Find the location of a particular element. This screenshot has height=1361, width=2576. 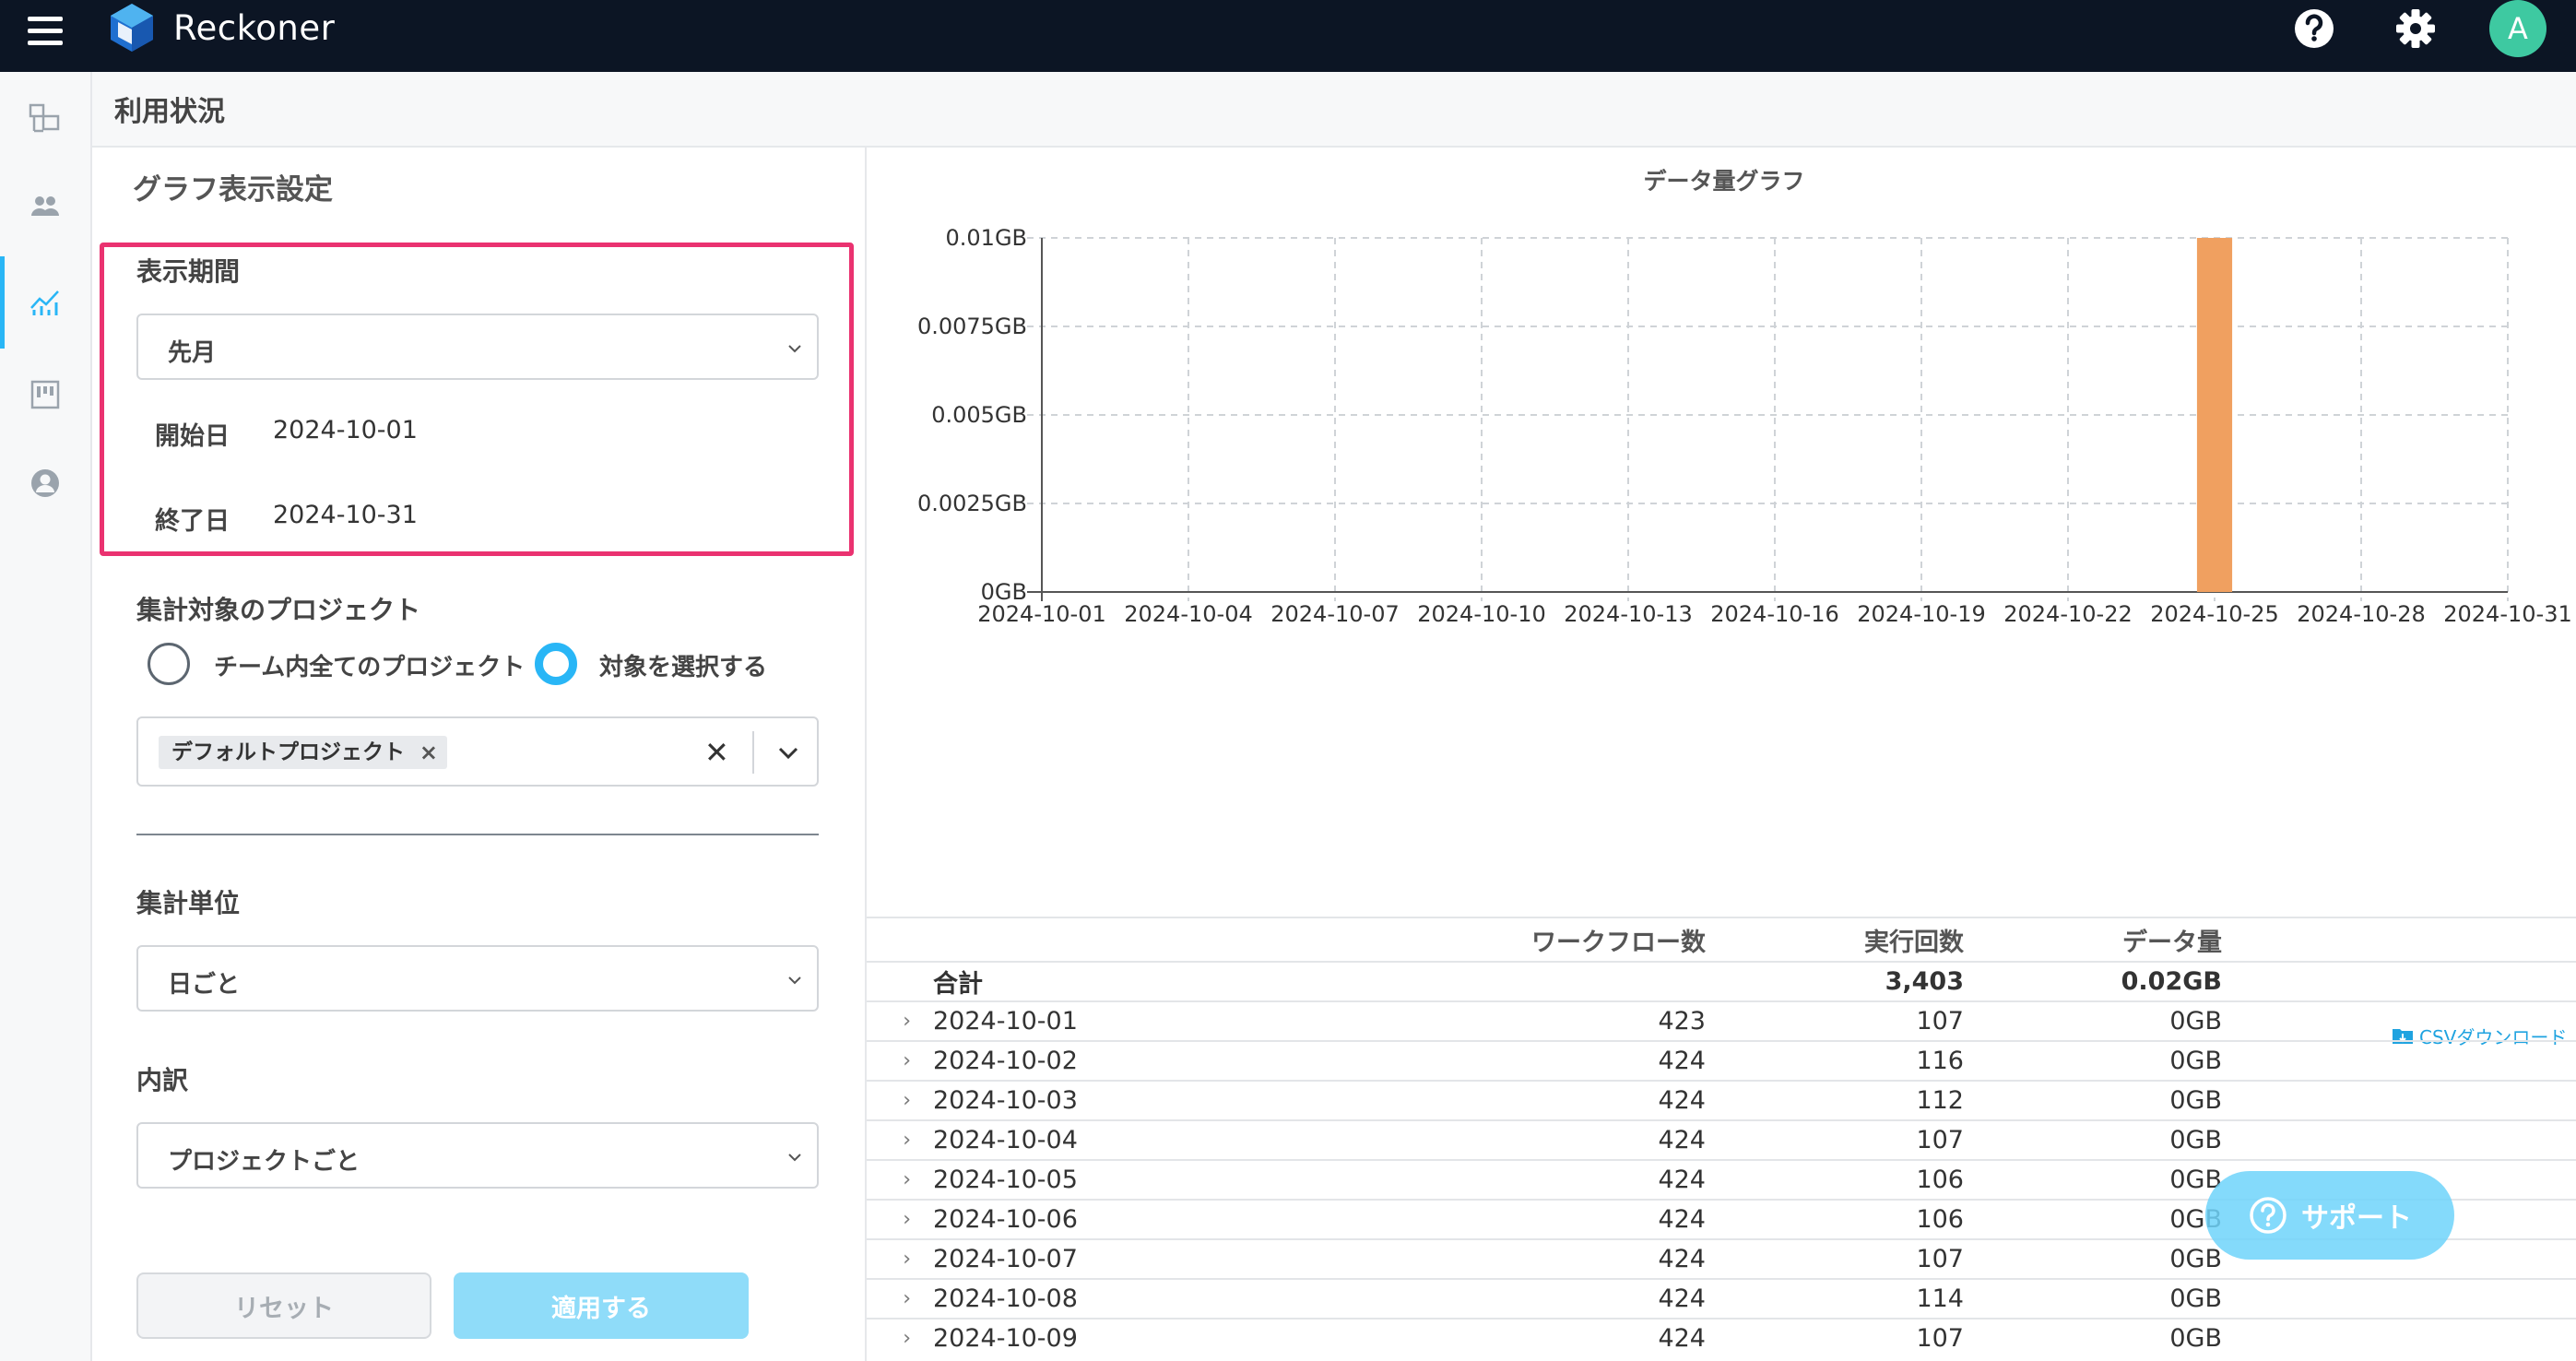

row-date: 2024-10-07 is located at coordinates (1152, 1258).